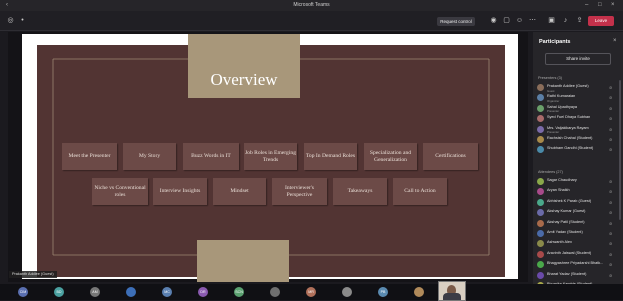 This screenshot has height=301, width=623. Describe the element at coordinates (561, 96) in the screenshot. I see `participant-name: Rathi Kumaraian` at that location.